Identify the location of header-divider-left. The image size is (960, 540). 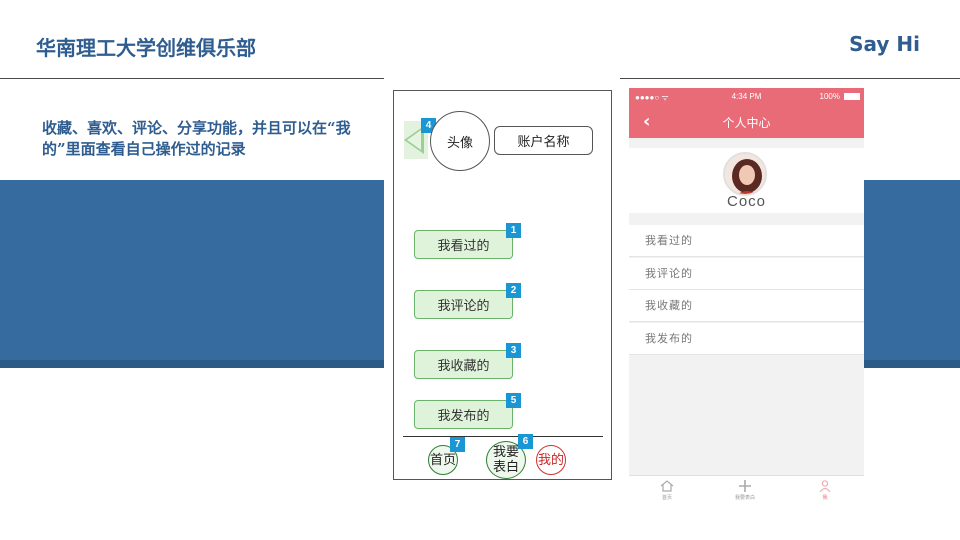
(192, 78).